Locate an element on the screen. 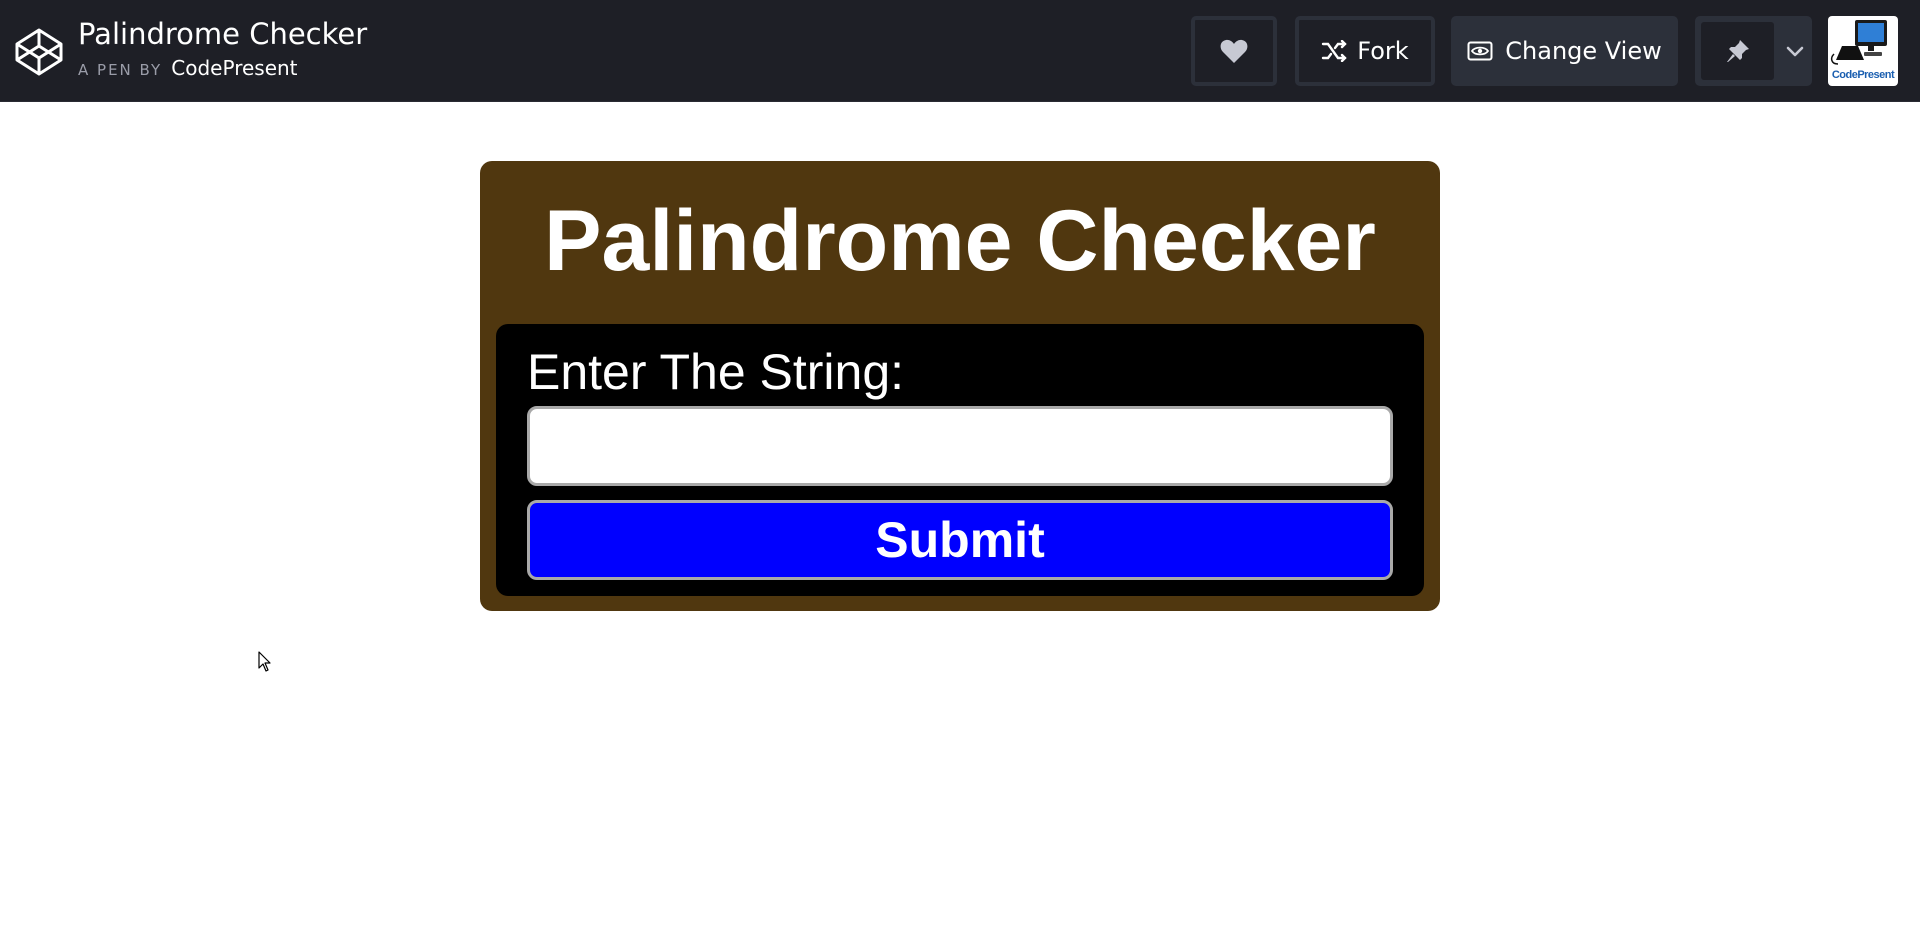 The height and width of the screenshot is (943, 1920). fork-label: Fork is located at coordinates (1383, 51).